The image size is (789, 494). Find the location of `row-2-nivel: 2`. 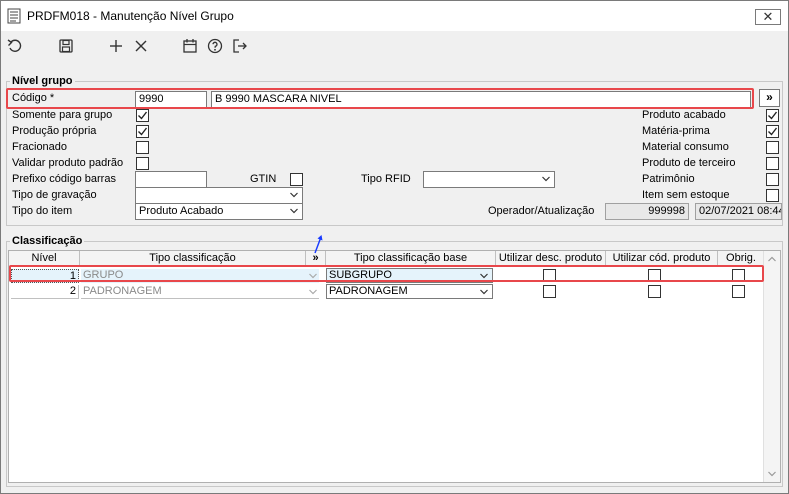

row-2-nivel: 2 is located at coordinates (45, 292).